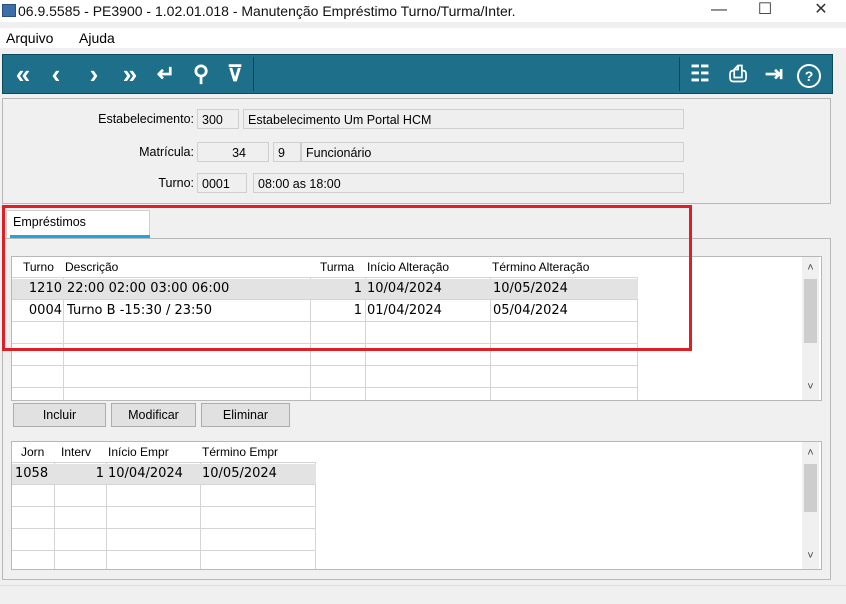  What do you see at coordinates (9, 10) in the screenshot?
I see `app-icon` at bounding box center [9, 10].